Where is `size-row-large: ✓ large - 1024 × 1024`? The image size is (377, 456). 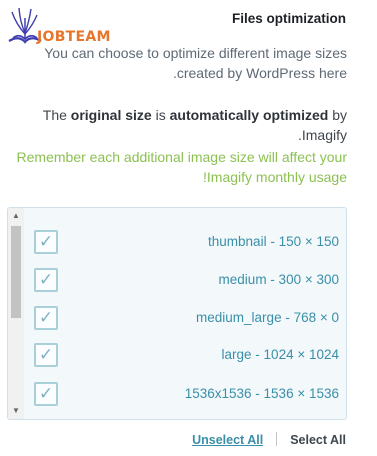
size-row-large: ✓ large - 1024 × 1024 is located at coordinates (186, 355).